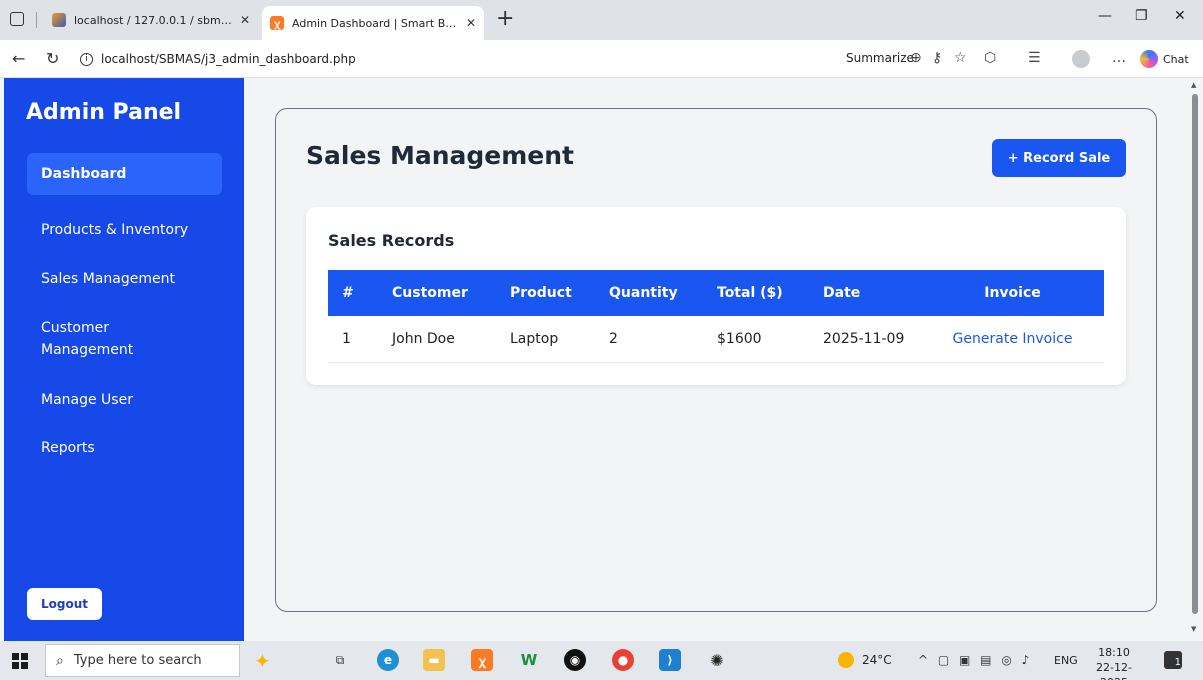  What do you see at coordinates (1141, 16) in the screenshot?
I see `restore-icon: ❐` at bounding box center [1141, 16].